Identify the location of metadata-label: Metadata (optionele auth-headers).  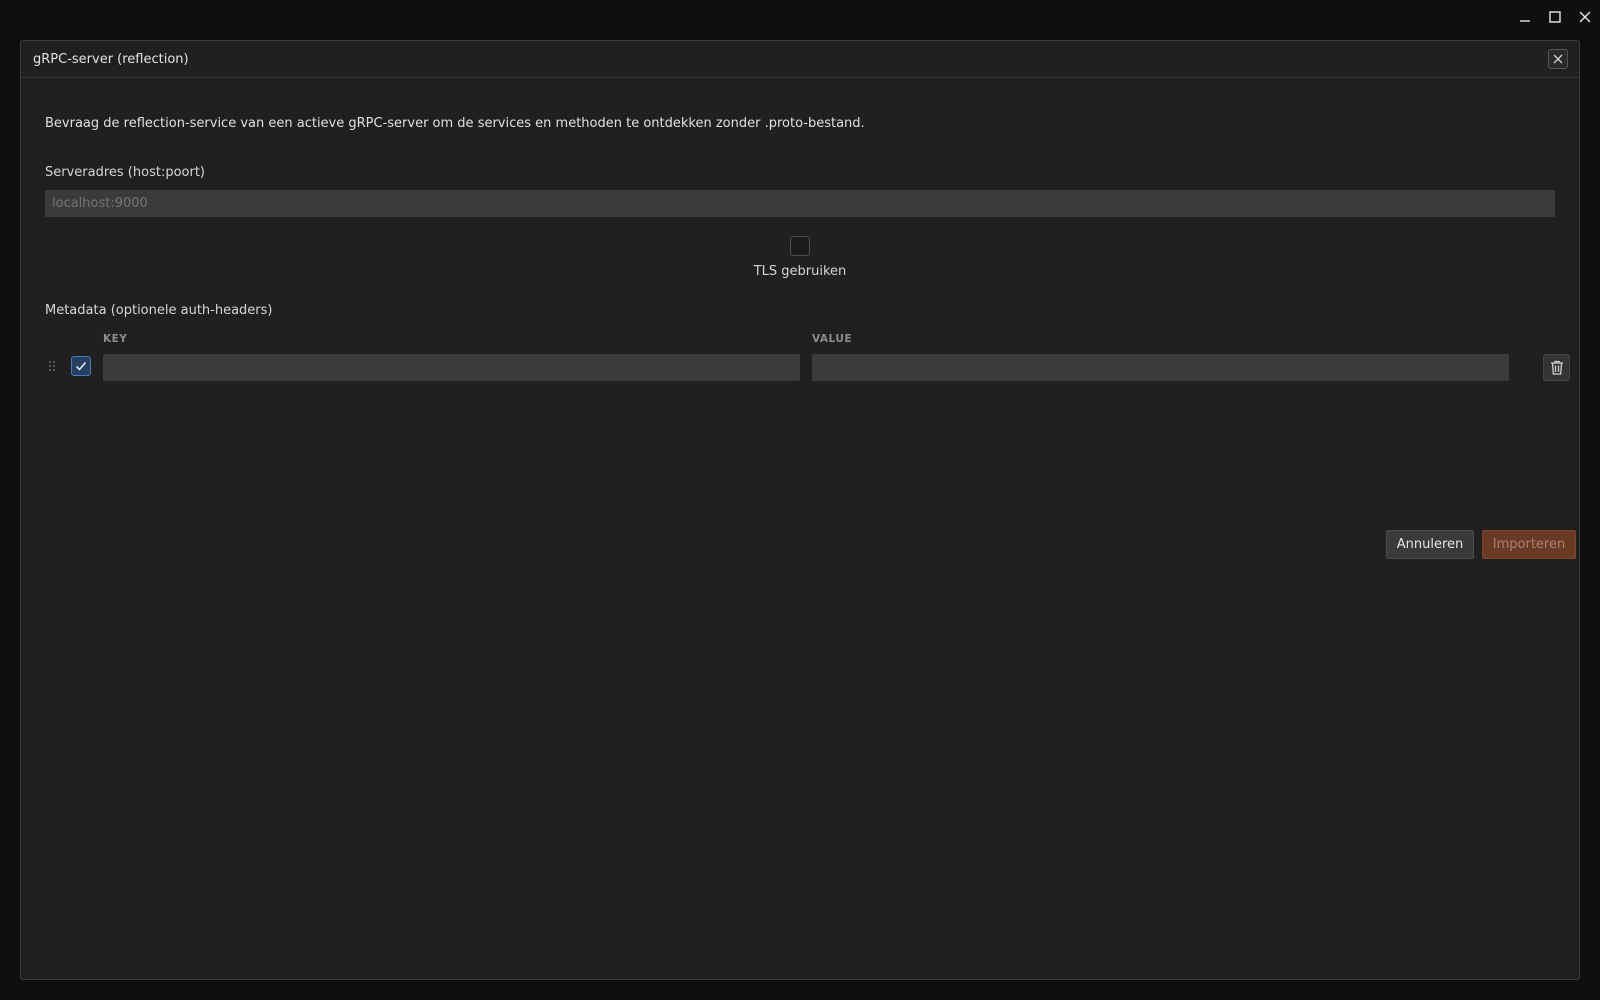
(159, 310).